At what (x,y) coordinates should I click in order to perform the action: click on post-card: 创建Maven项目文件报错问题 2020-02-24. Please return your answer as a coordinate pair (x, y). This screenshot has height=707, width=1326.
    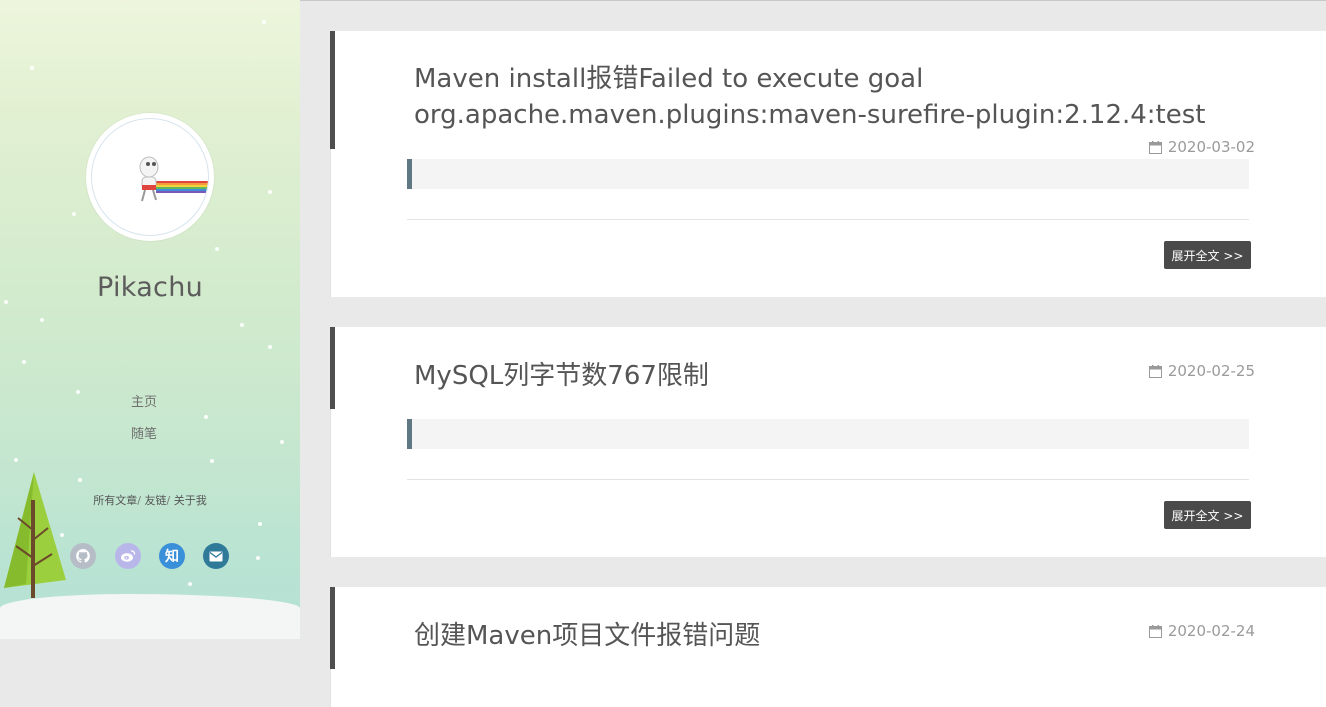
    Looking at the image, I should click on (828, 647).